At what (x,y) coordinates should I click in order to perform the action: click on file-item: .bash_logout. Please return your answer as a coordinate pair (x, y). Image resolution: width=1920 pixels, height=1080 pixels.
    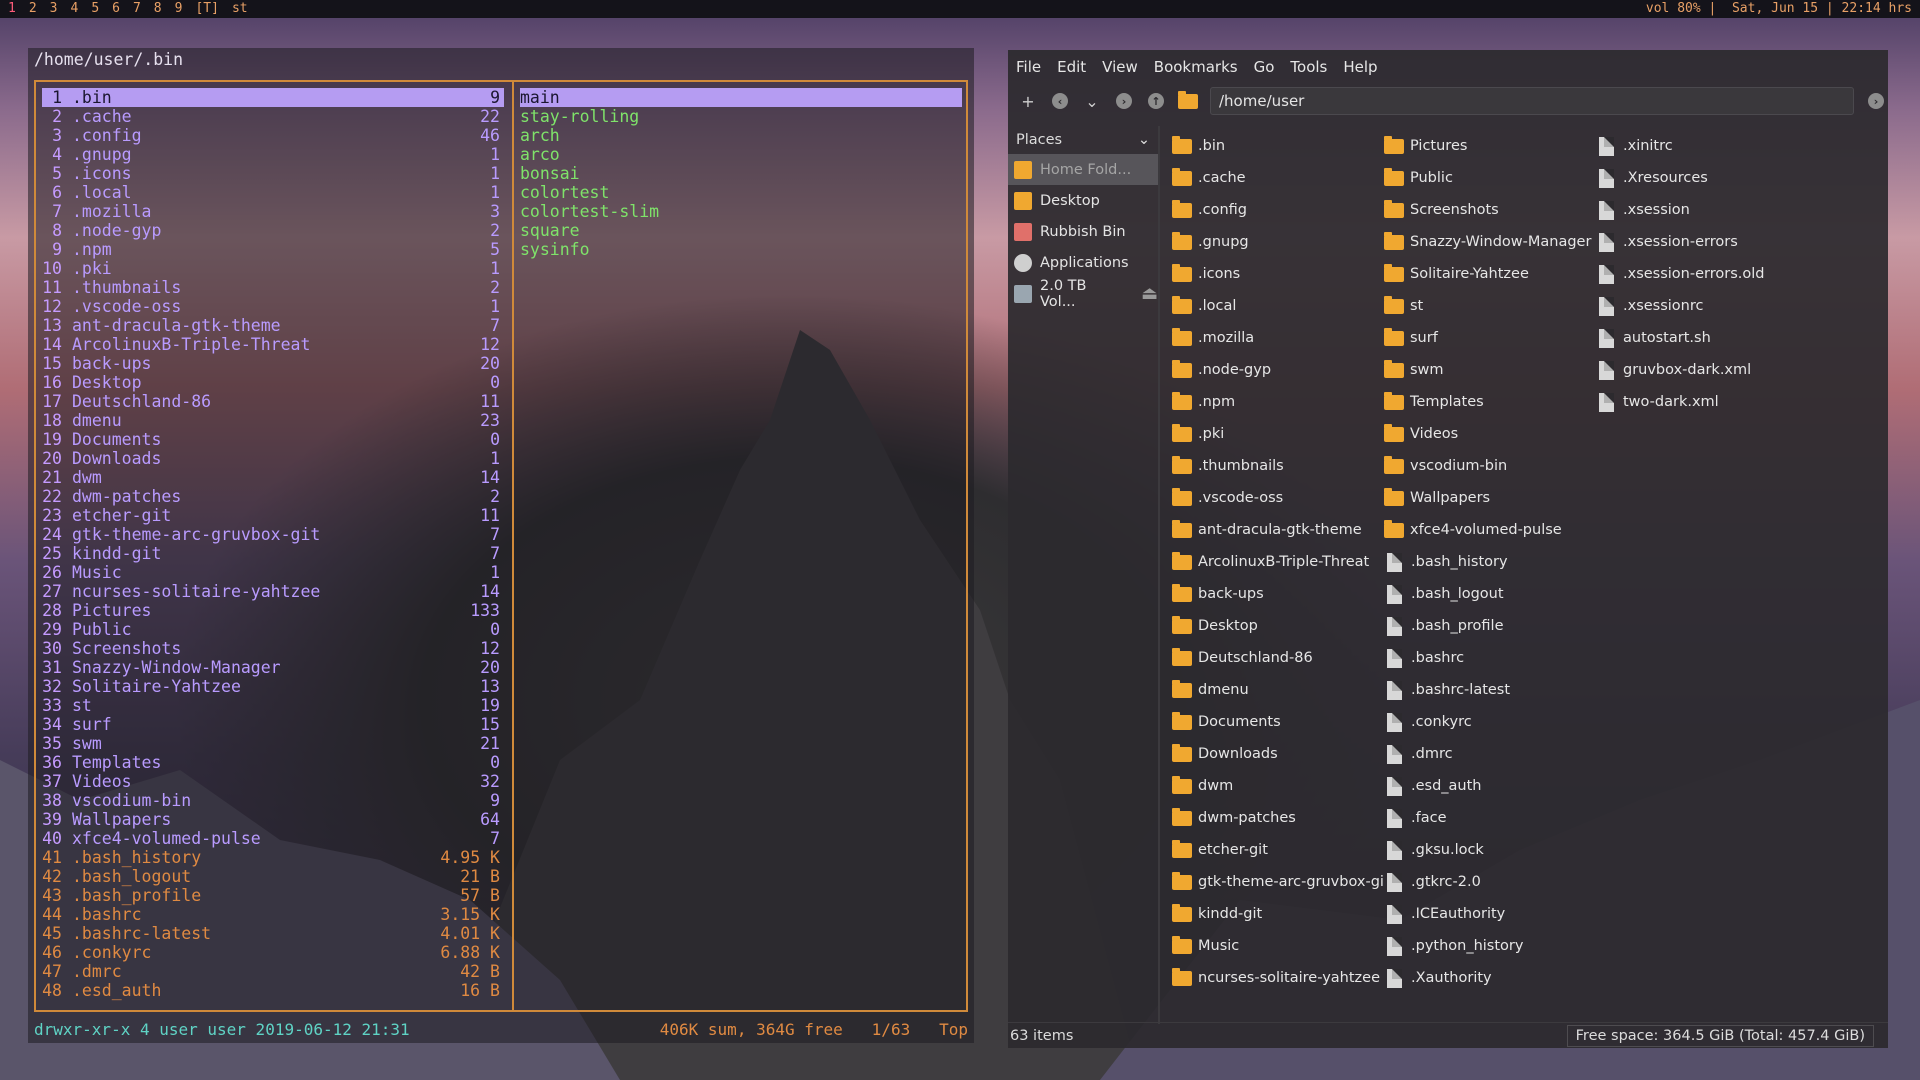
    Looking at the image, I should click on (1490, 594).